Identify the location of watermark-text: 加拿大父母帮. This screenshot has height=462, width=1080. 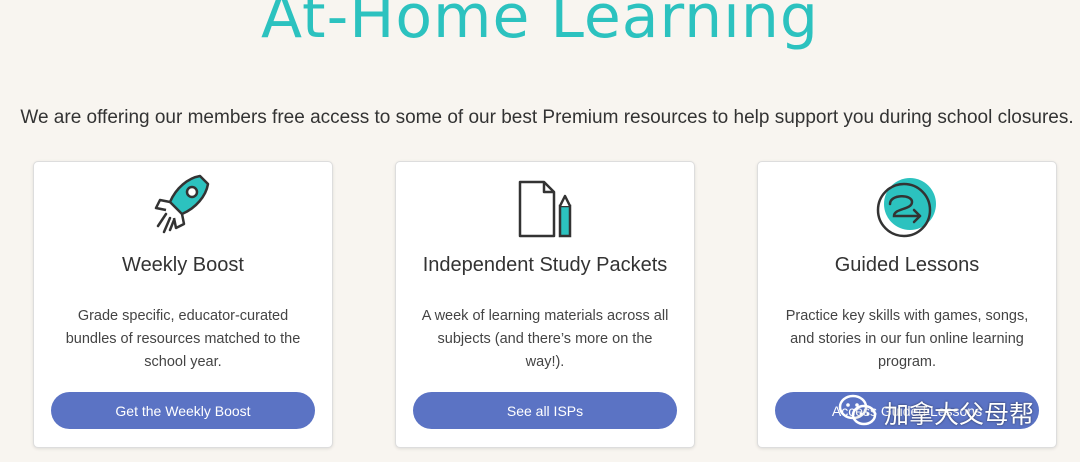
(959, 414).